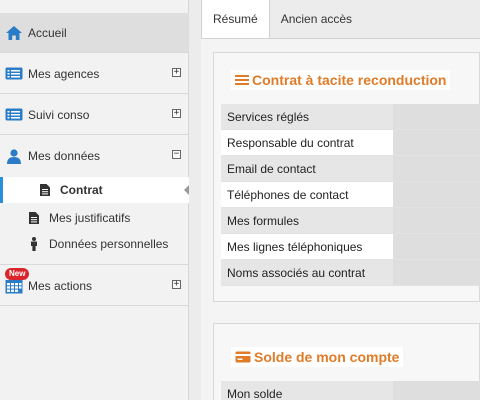 The image size is (480, 400). I want to click on sidebar-subitem-contrat: Contrat, so click(95, 190).